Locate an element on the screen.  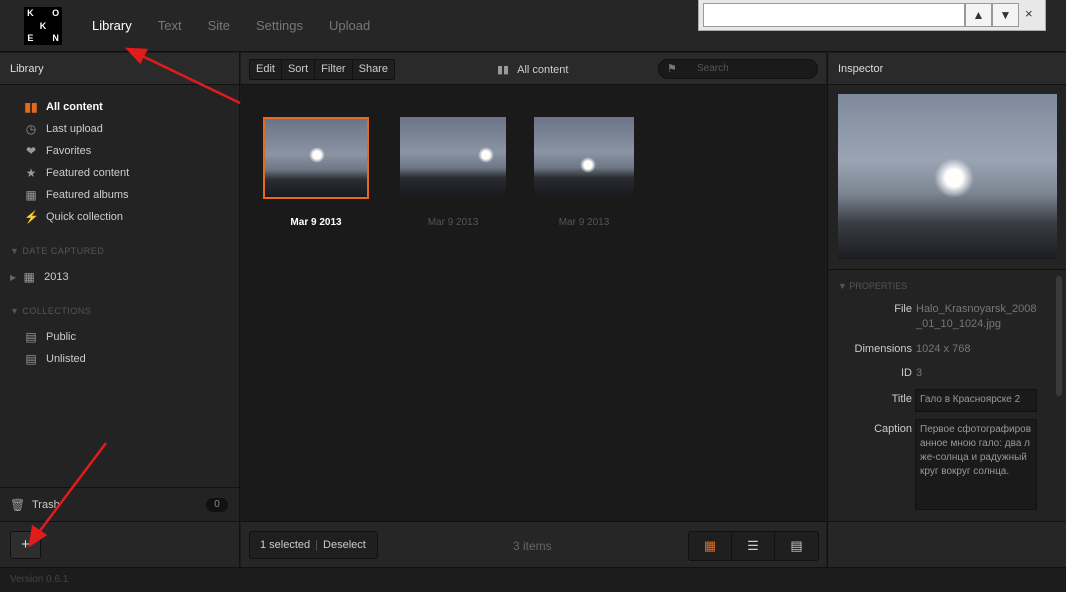
sidebar-item-all-content: ▮▮ All content is located at coordinates (63, 107).